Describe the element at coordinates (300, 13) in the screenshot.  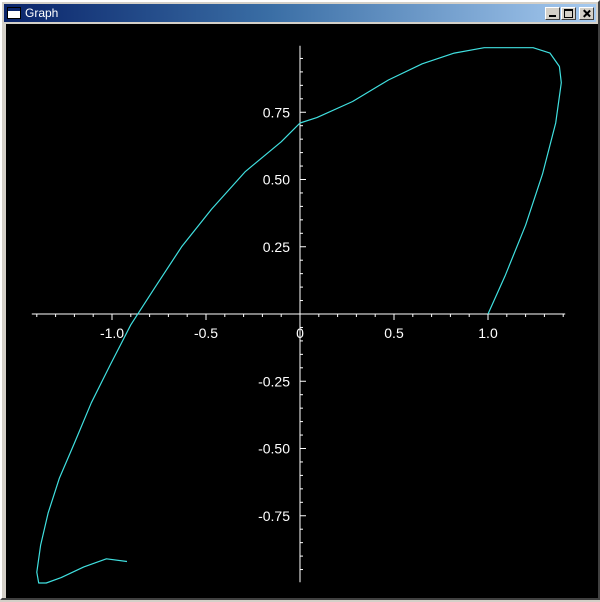
I see `title-bar: Graph` at that location.